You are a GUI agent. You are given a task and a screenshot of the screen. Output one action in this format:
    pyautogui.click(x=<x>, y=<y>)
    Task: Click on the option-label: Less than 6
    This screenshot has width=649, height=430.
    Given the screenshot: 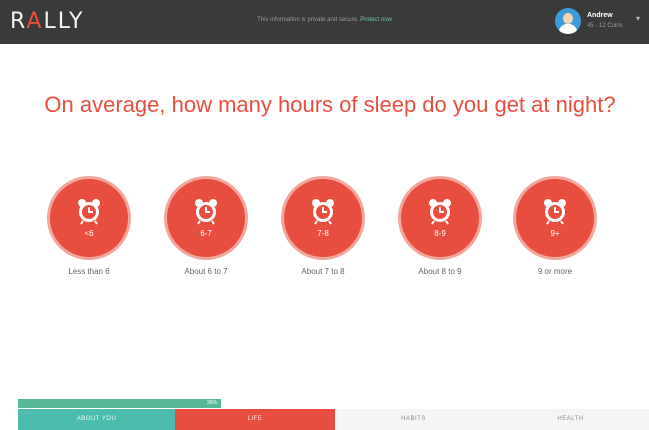 What is the action you would take?
    pyautogui.click(x=89, y=271)
    